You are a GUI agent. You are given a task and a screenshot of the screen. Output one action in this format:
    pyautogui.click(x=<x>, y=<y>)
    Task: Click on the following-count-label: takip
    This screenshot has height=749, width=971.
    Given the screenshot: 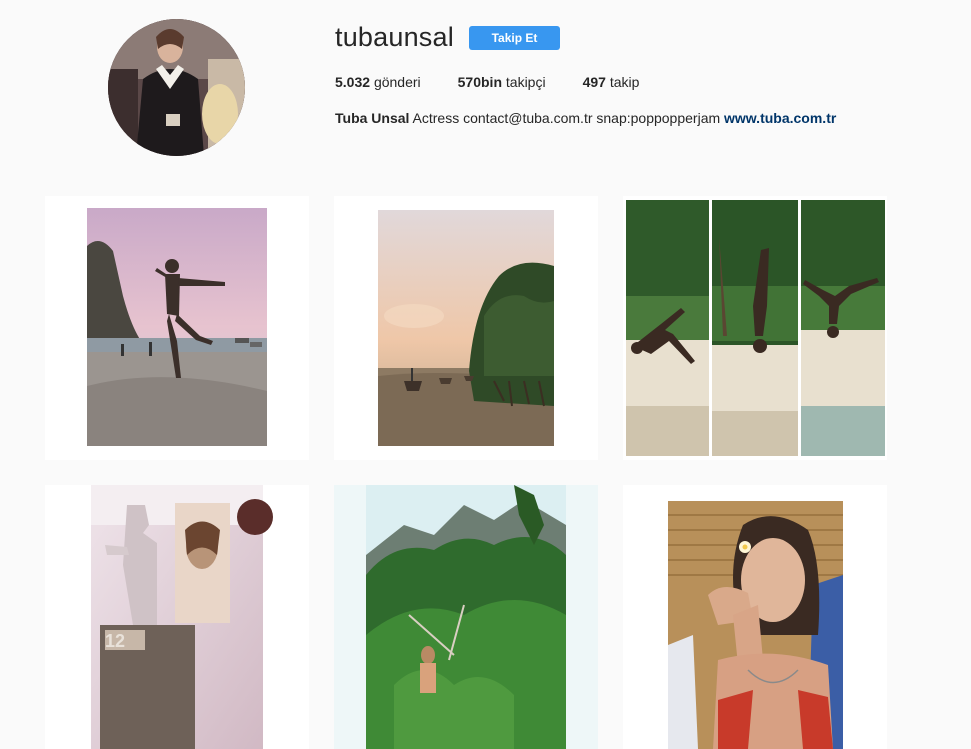 What is the action you would take?
    pyautogui.click(x=624, y=82)
    